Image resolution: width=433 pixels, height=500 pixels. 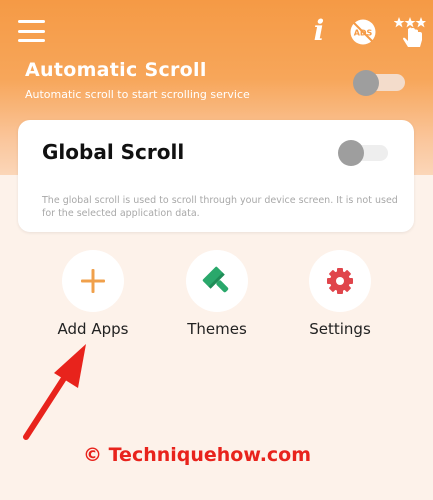 What do you see at coordinates (380, 83) in the screenshot?
I see `automatic-scroll-toggle` at bounding box center [380, 83].